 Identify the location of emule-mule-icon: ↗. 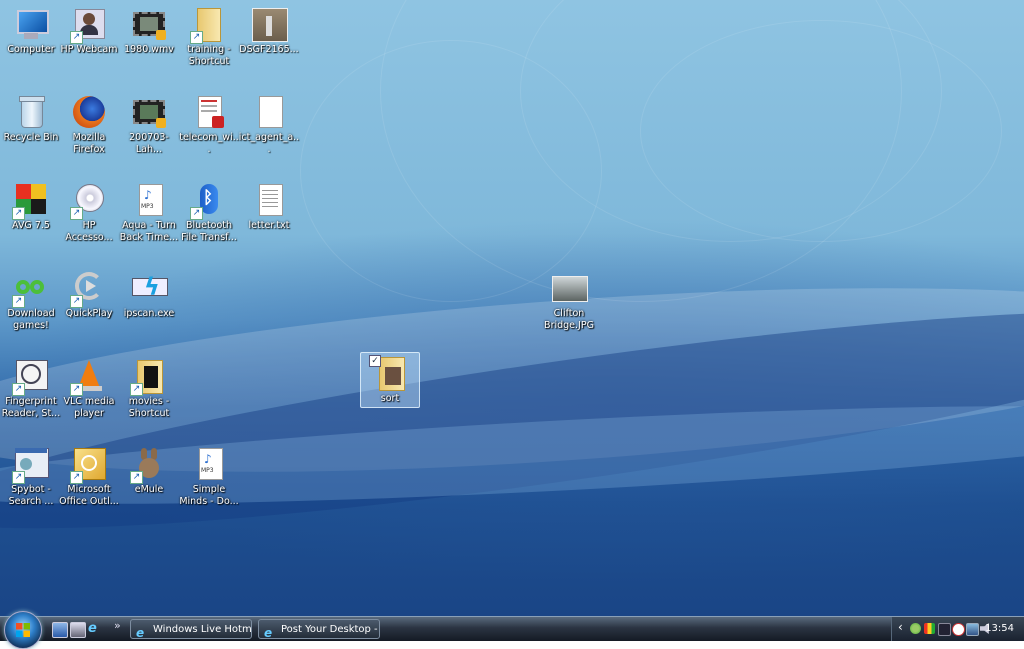
(148, 466).